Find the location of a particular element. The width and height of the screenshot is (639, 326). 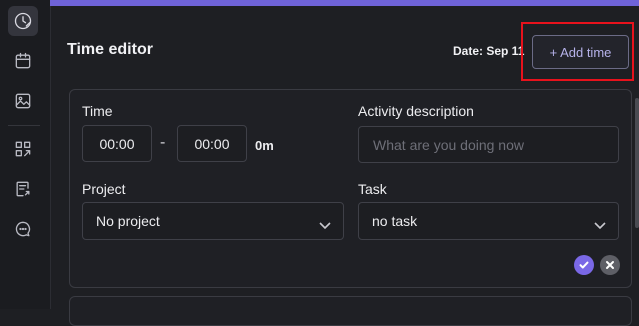

cancel-button is located at coordinates (610, 265).